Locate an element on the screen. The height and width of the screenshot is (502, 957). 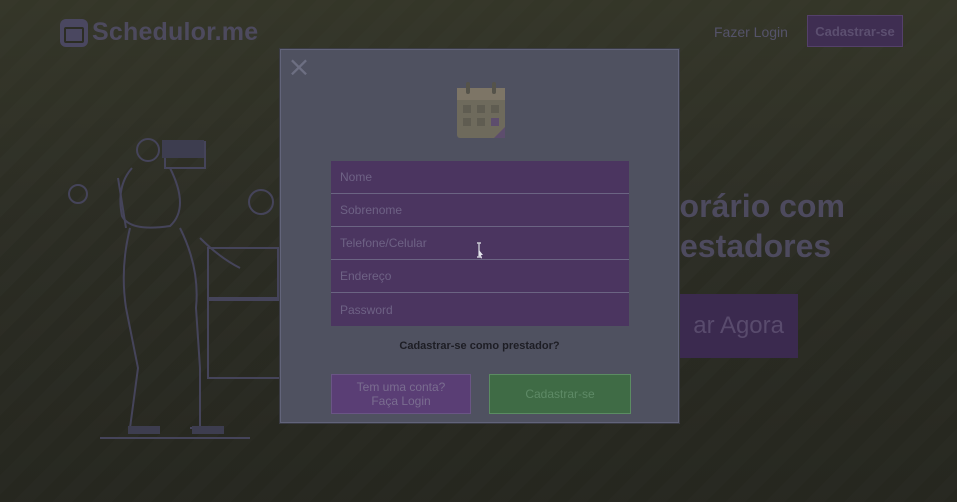
hero-title: horário com estadores is located at coordinates (800, 226).